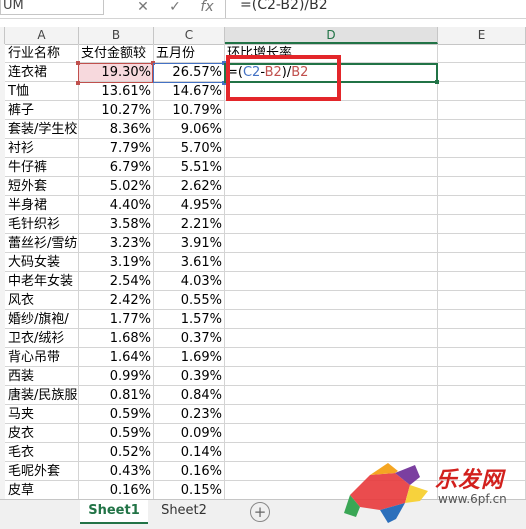 This screenshot has width=526, height=529. I want to click on cell-industry-name: 连衣裙, so click(42, 72).